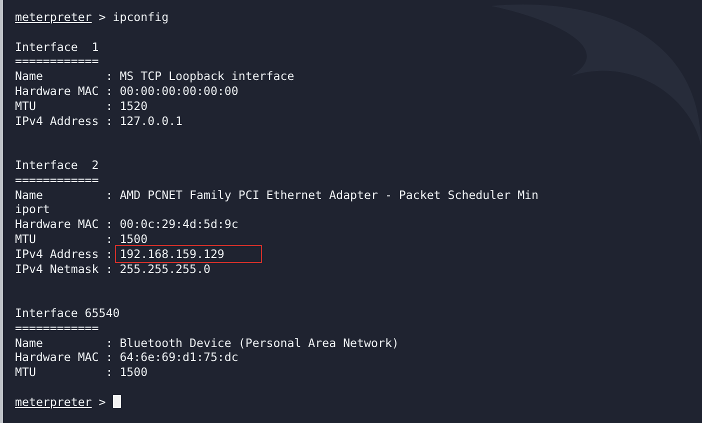 Image resolution: width=702 pixels, height=423 pixels. I want to click on field-value: AMD PCNET Family PCI Ethernet Adapter - Packet Scheduler Min, so click(329, 195).